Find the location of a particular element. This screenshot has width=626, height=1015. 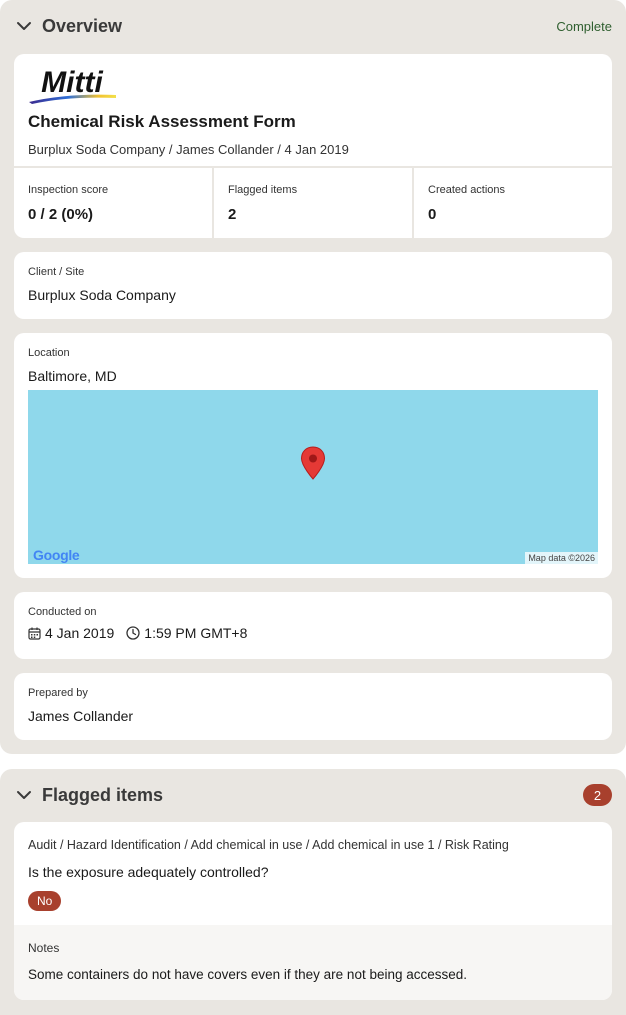

mitti-logo: Mitti is located at coordinates (72, 85).